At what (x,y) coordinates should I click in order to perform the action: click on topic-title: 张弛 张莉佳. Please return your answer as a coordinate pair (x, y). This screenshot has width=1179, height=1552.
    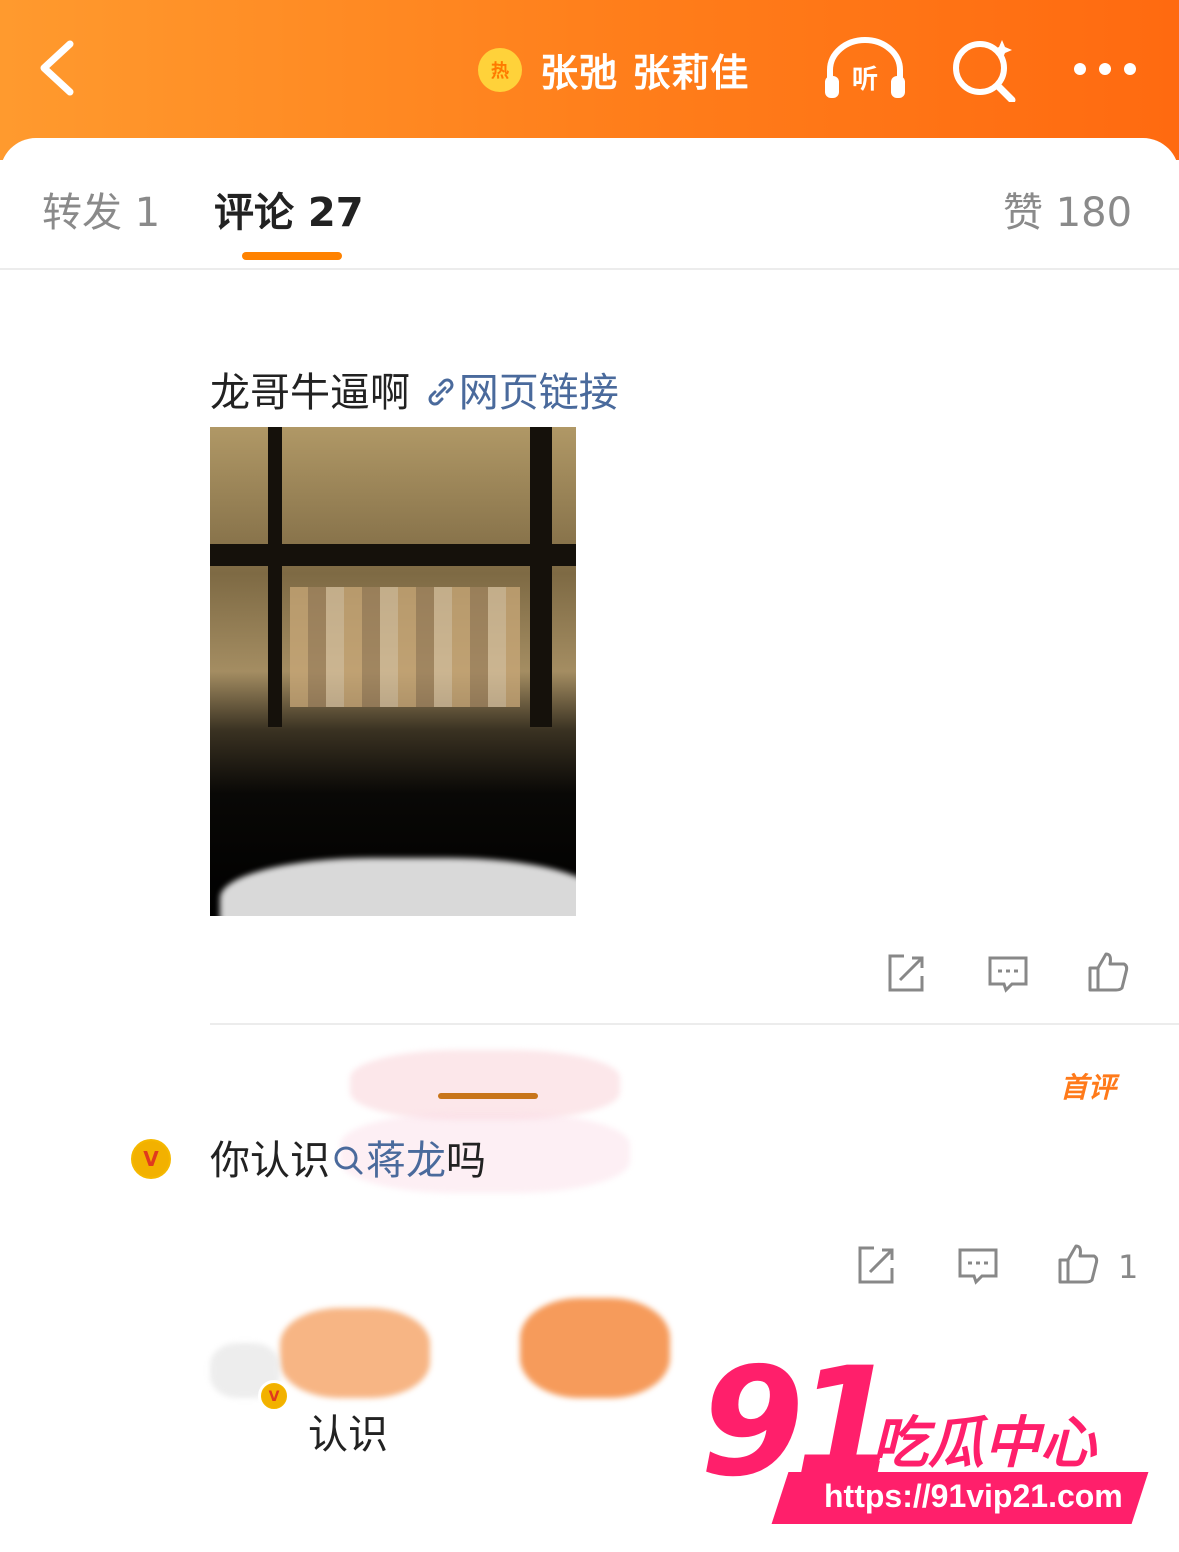
    Looking at the image, I should click on (644, 69).